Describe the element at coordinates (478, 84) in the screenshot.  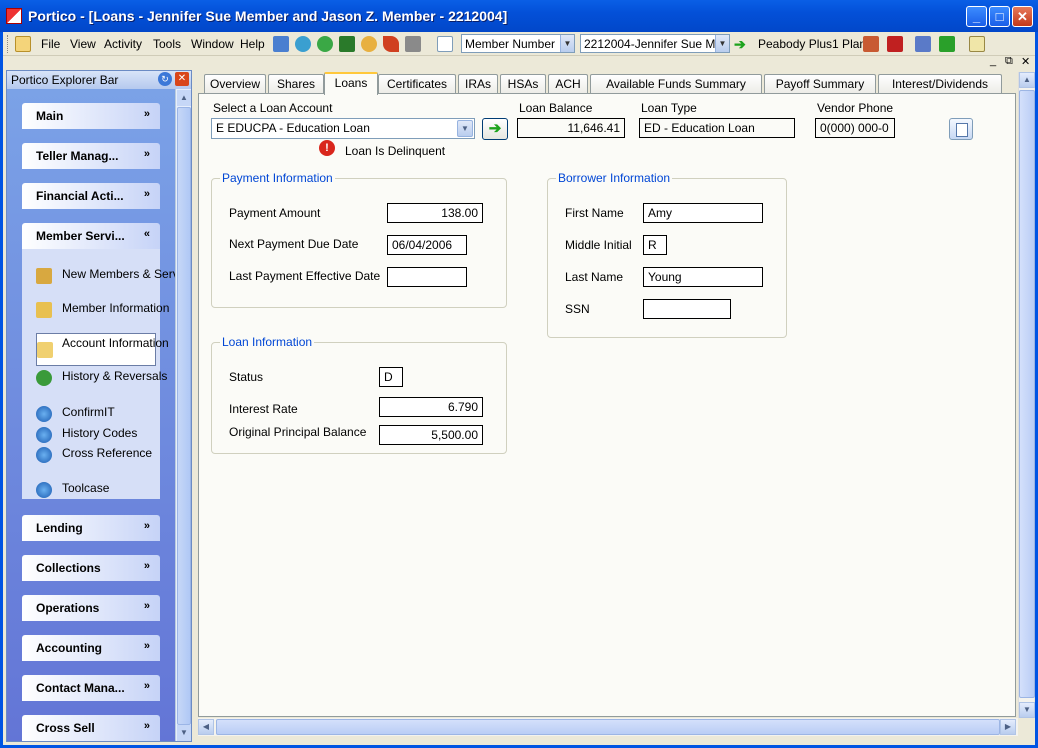
I see `tab-iras: IRAs` at that location.